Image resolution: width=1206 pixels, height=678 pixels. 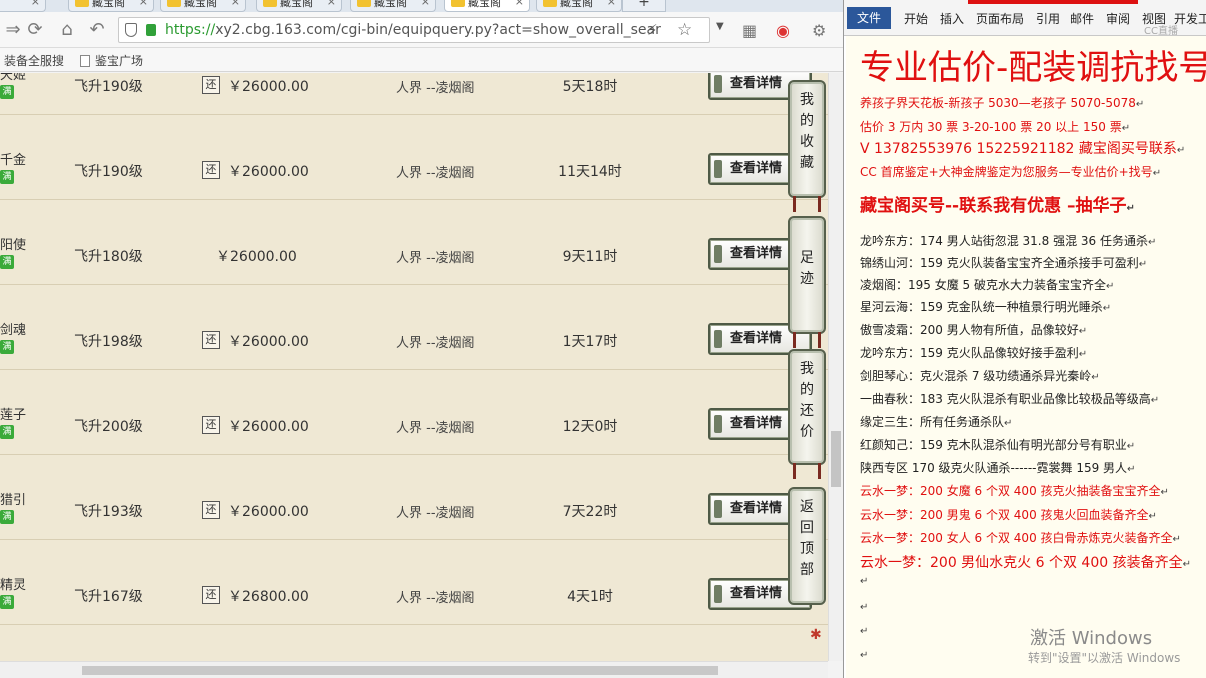 I want to click on time-remaining: 5天18时, so click(x=590, y=87).